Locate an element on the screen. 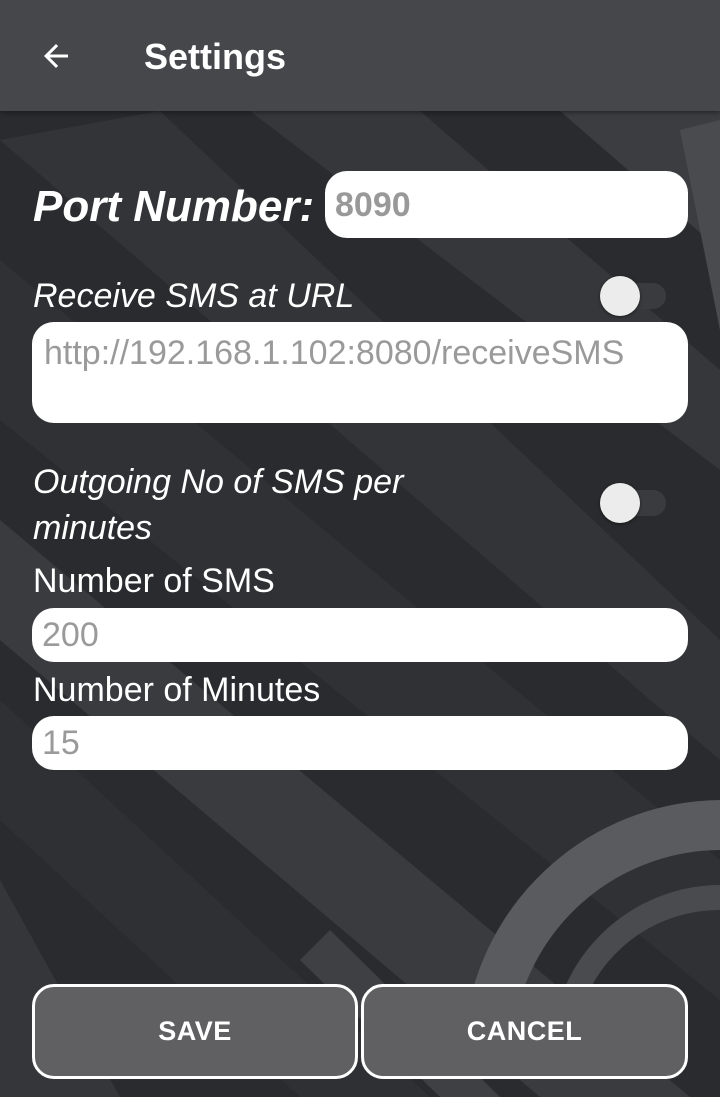 This screenshot has height=1097, width=720. port-number-input: 8090 is located at coordinates (506, 204).